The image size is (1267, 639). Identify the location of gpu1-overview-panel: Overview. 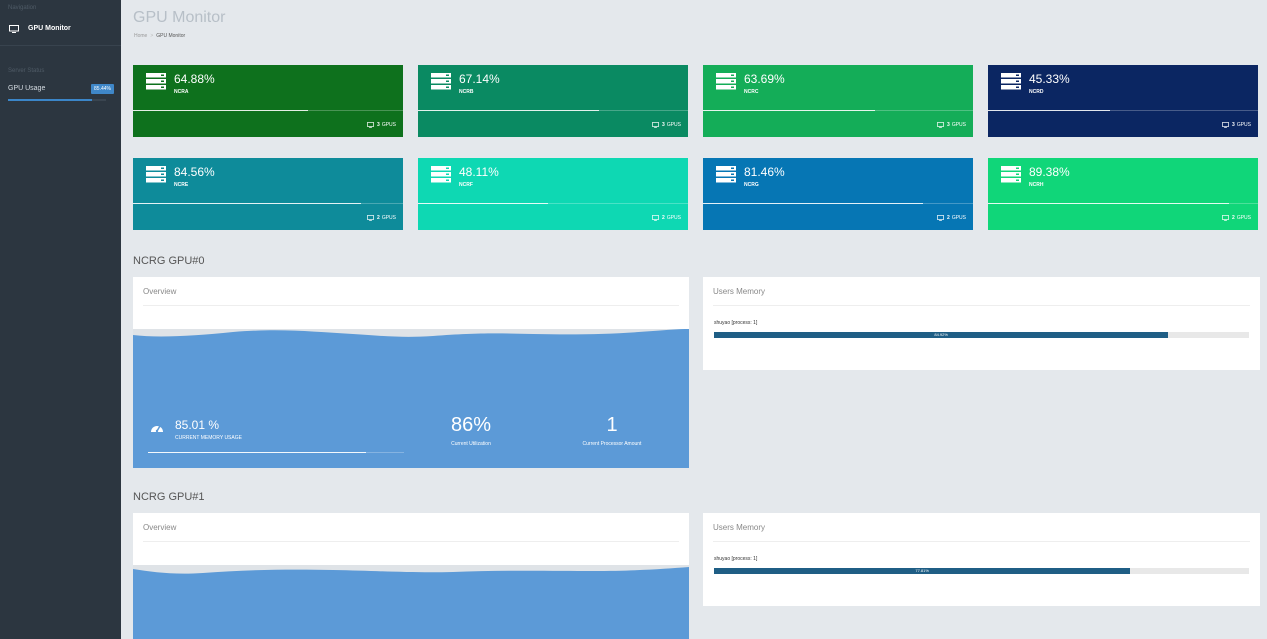
(411, 576).